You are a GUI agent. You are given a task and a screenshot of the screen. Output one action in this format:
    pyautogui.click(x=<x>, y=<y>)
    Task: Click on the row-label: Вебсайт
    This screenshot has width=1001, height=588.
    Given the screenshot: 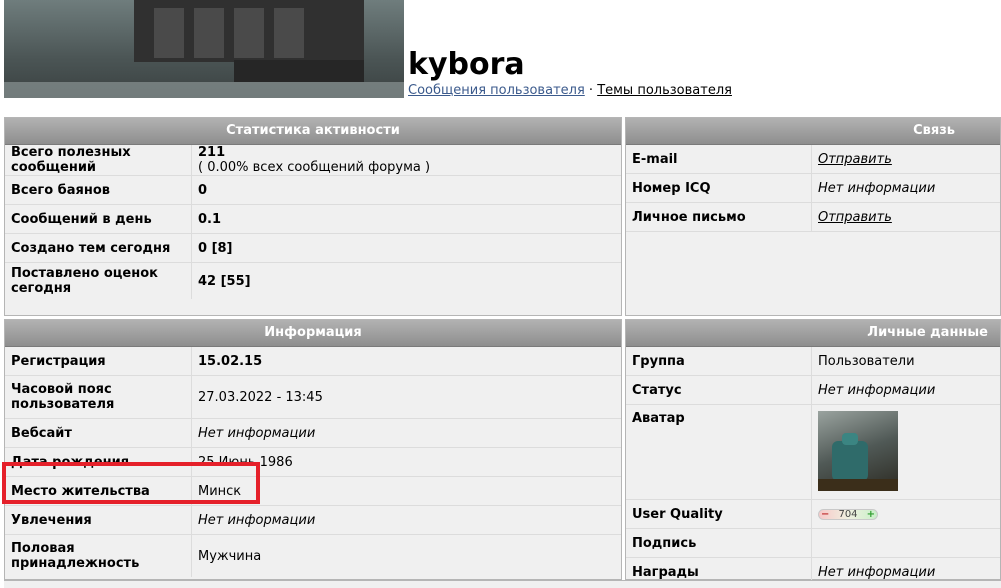 What is the action you would take?
    pyautogui.click(x=98, y=433)
    